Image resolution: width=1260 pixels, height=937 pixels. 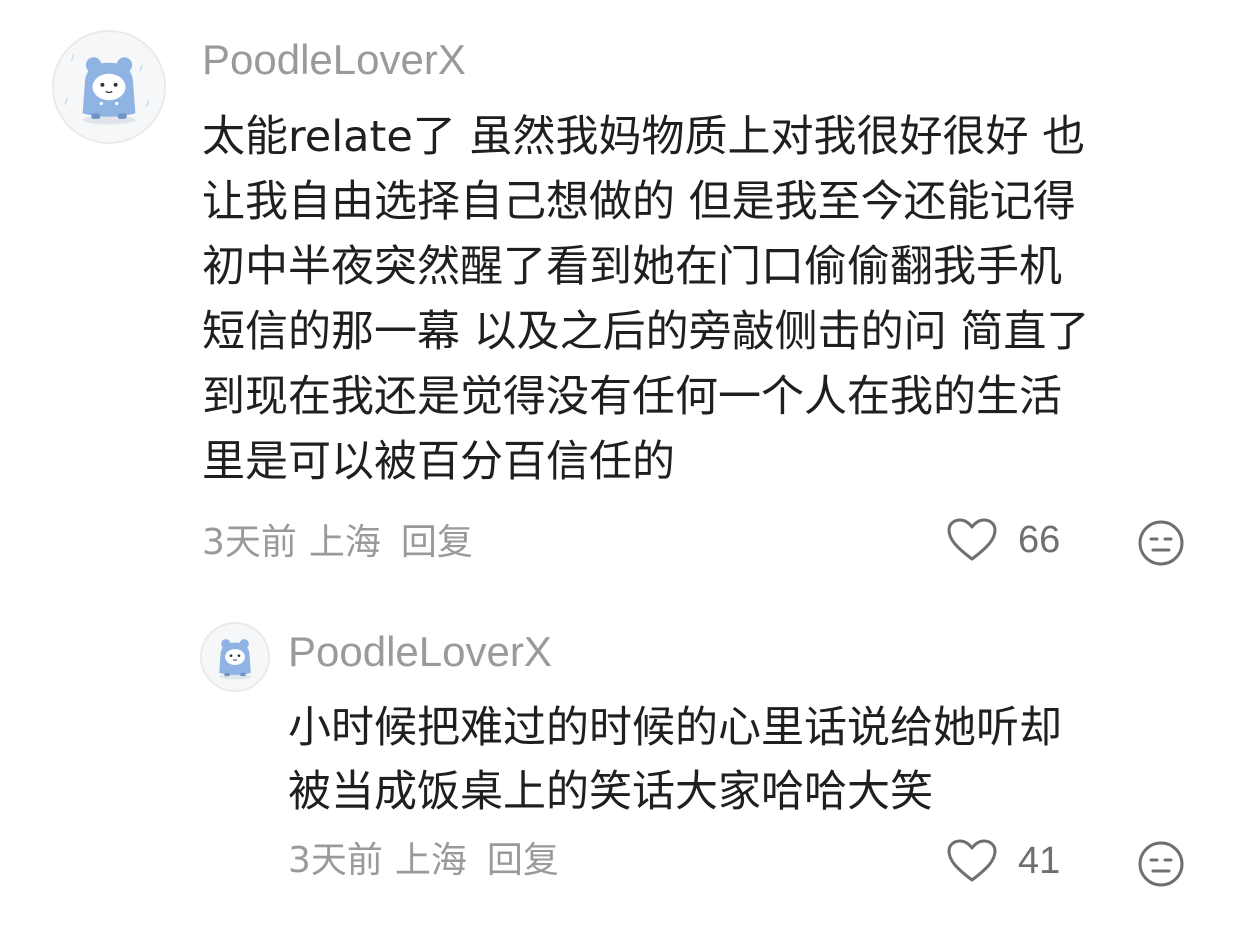 What do you see at coordinates (1039, 861) in the screenshot?
I see `like-count: 41` at bounding box center [1039, 861].